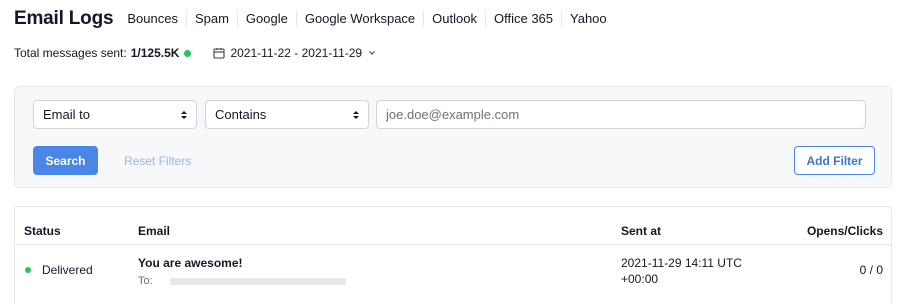  I want to click on column-header-sent-at: Sent at, so click(641, 231).